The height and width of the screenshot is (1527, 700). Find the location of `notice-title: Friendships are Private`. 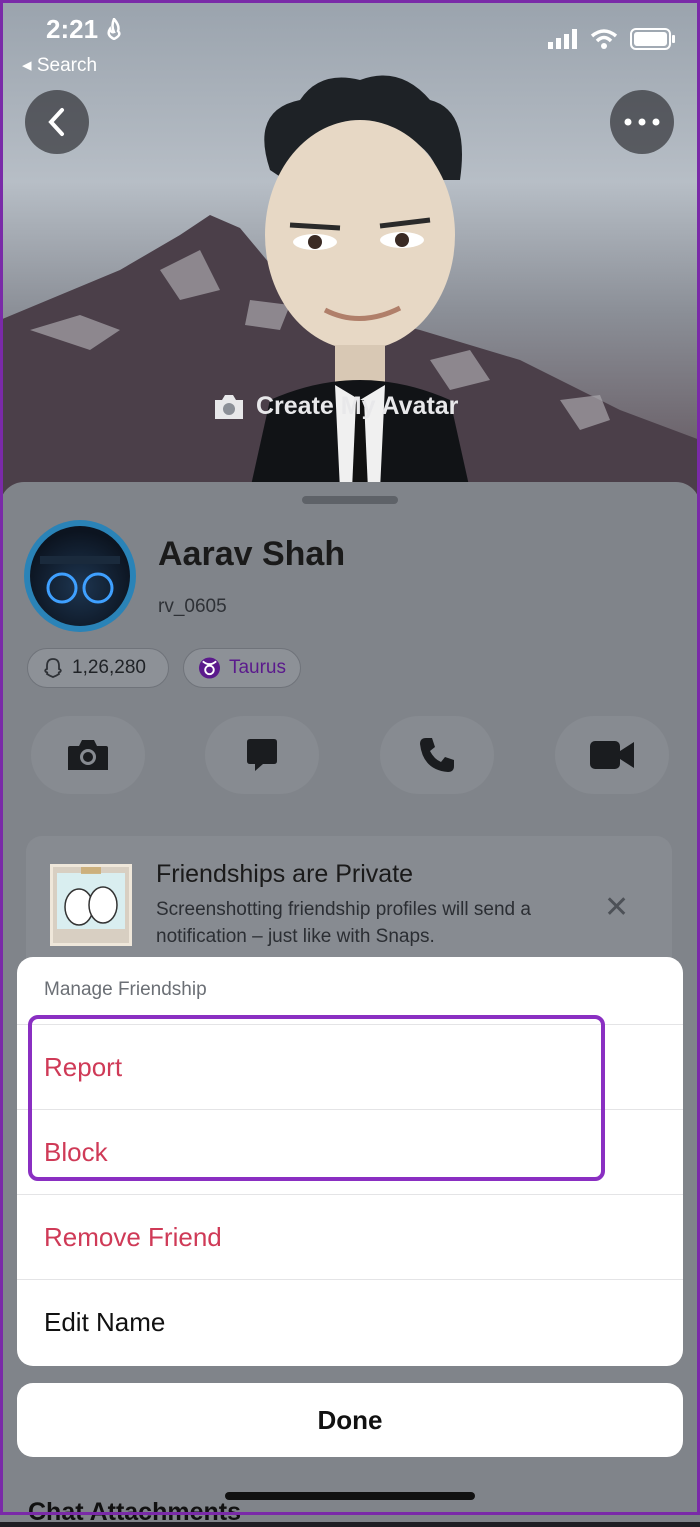

notice-title: Friendships are Private is located at coordinates (285, 874).